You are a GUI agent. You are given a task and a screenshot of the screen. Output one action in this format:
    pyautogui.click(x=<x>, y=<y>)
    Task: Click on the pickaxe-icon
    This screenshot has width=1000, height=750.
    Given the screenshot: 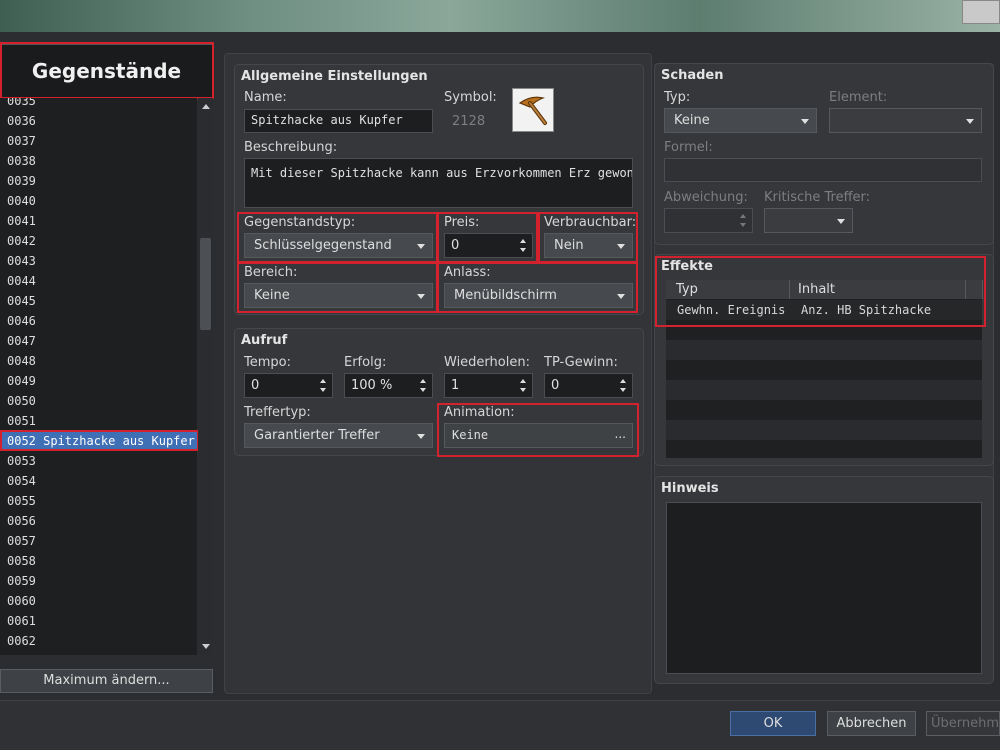 What is the action you would take?
    pyautogui.click(x=532, y=110)
    